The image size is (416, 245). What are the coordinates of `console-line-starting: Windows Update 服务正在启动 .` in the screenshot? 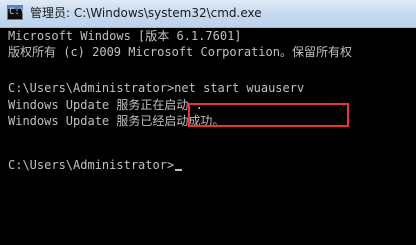 It's located at (105, 105).